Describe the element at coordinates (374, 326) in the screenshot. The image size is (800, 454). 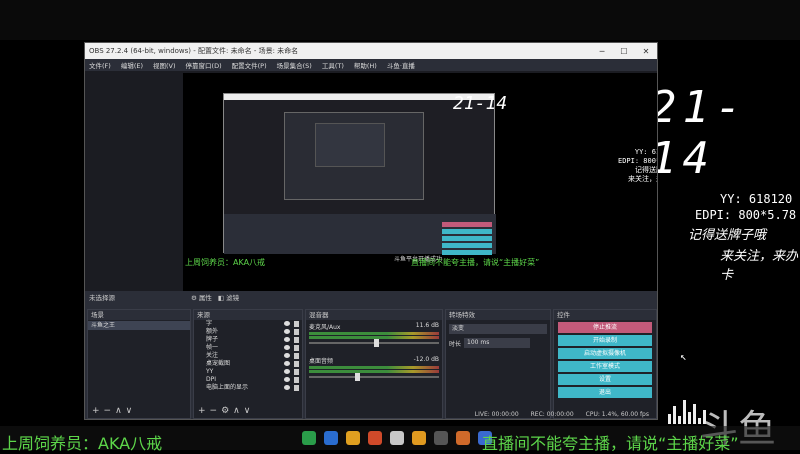
I see `mixer-channel-mic: 麦克风/Aux 11.6 dB` at that location.